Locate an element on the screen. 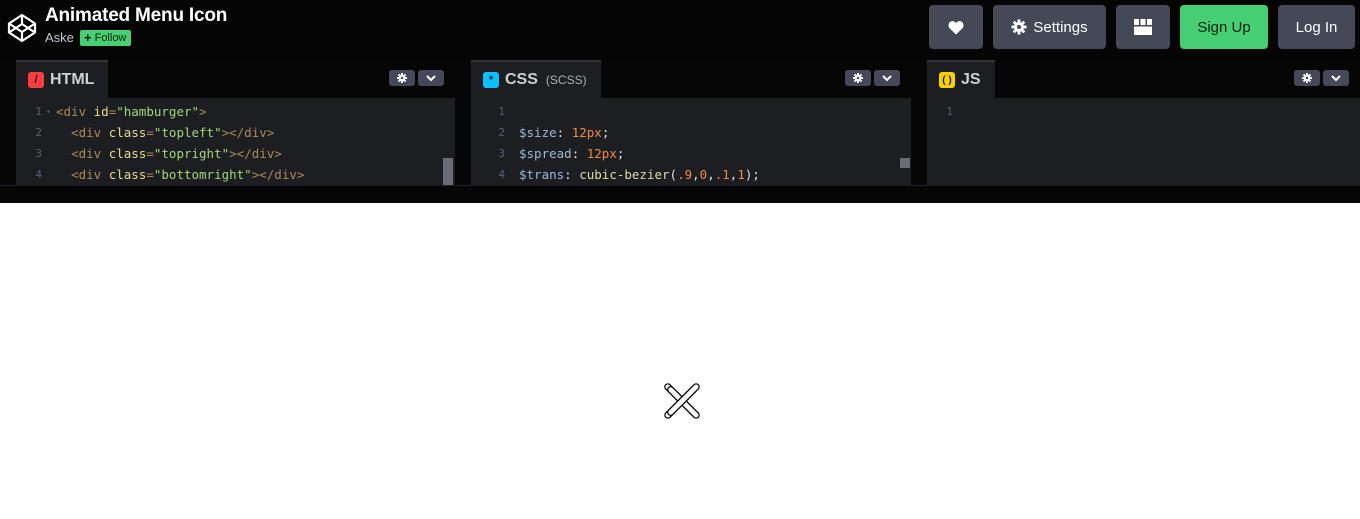  follow-label: Follow is located at coordinates (110, 38).